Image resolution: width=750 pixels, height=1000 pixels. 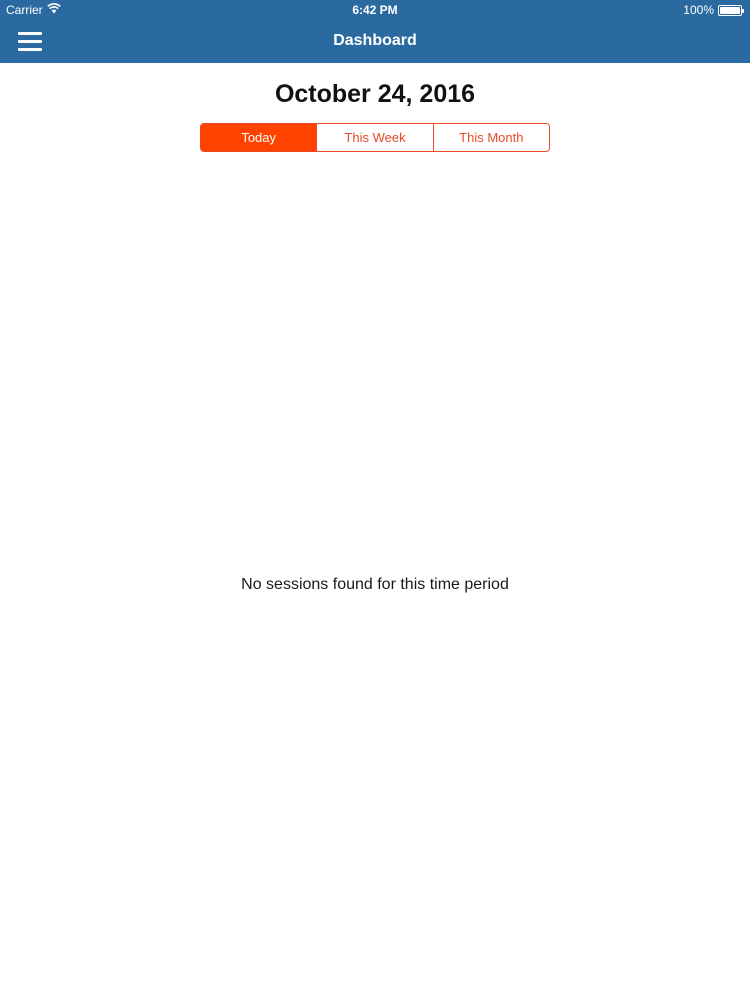 I want to click on app-header: Carrier 6:42 PM 100% Dashboard, so click(x=375, y=31).